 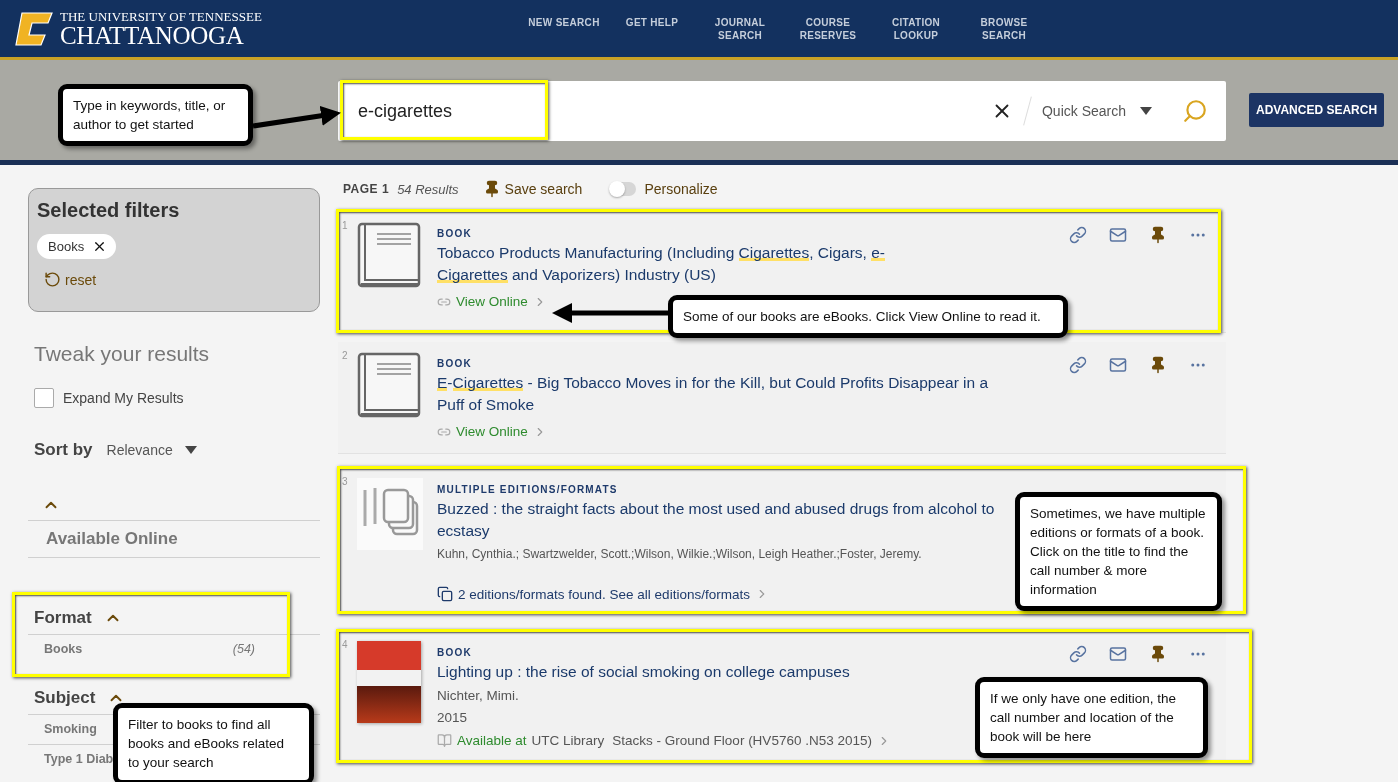 What do you see at coordinates (740, 28) in the screenshot?
I see `nav-link: JOURNAL SEARCH` at bounding box center [740, 28].